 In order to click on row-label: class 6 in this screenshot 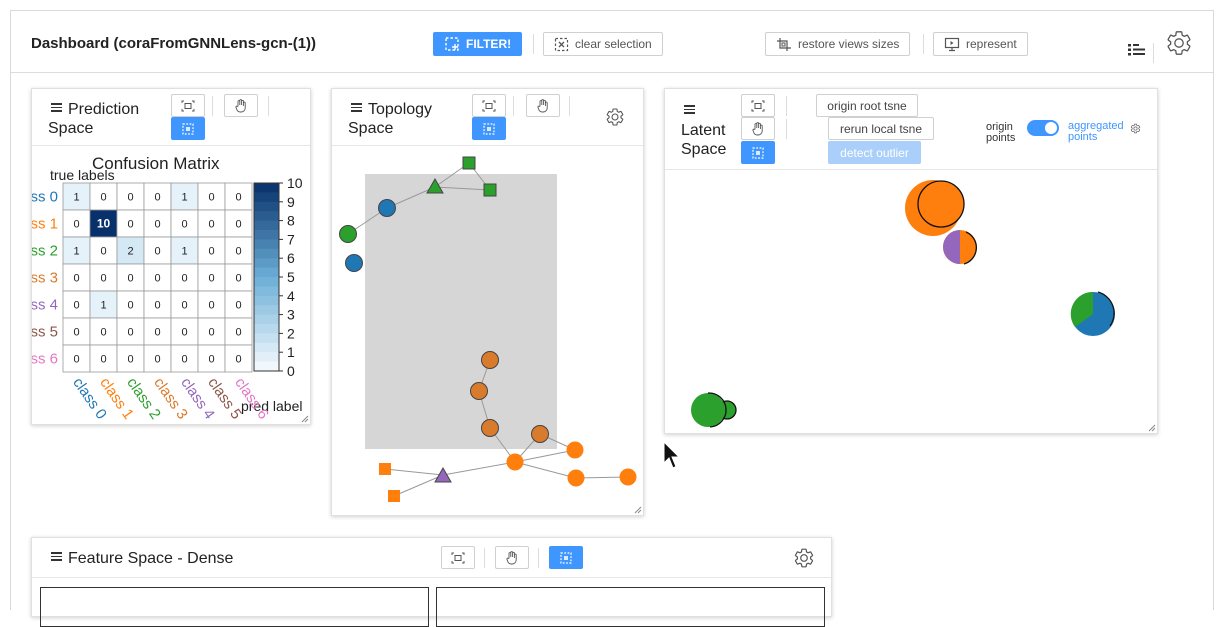, I will do `click(45, 359)`.